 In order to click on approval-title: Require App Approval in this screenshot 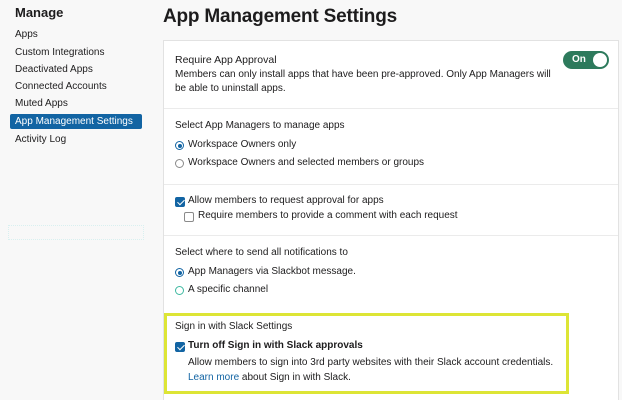, I will do `click(226, 60)`.